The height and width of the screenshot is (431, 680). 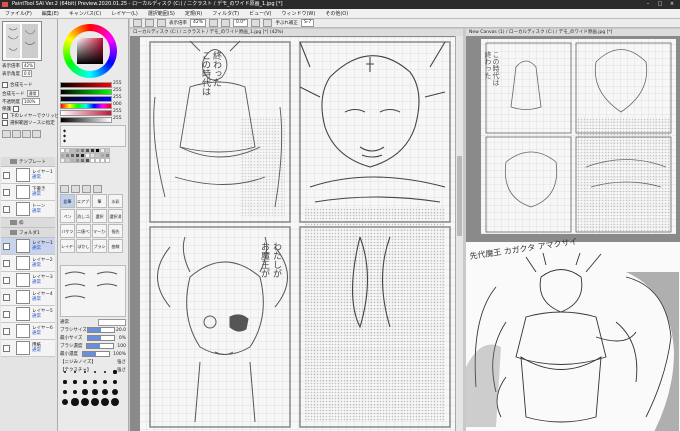 I want to click on rotate-button, so click(x=256, y=23).